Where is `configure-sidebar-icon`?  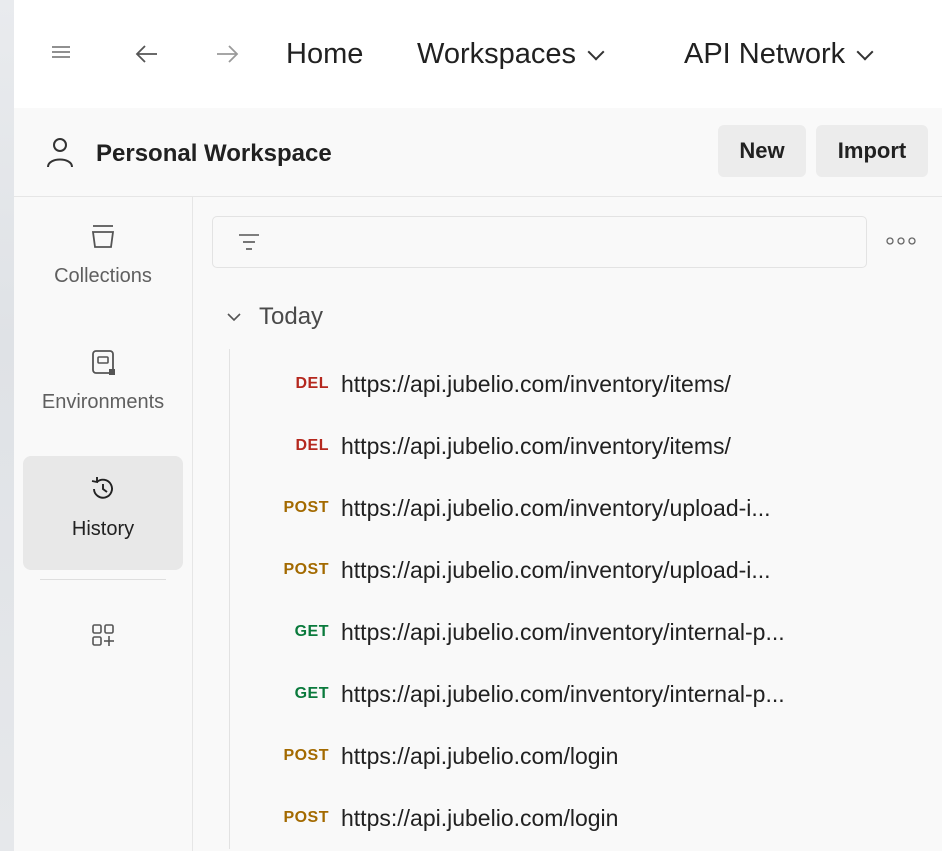
configure-sidebar-icon is located at coordinates (103, 635).